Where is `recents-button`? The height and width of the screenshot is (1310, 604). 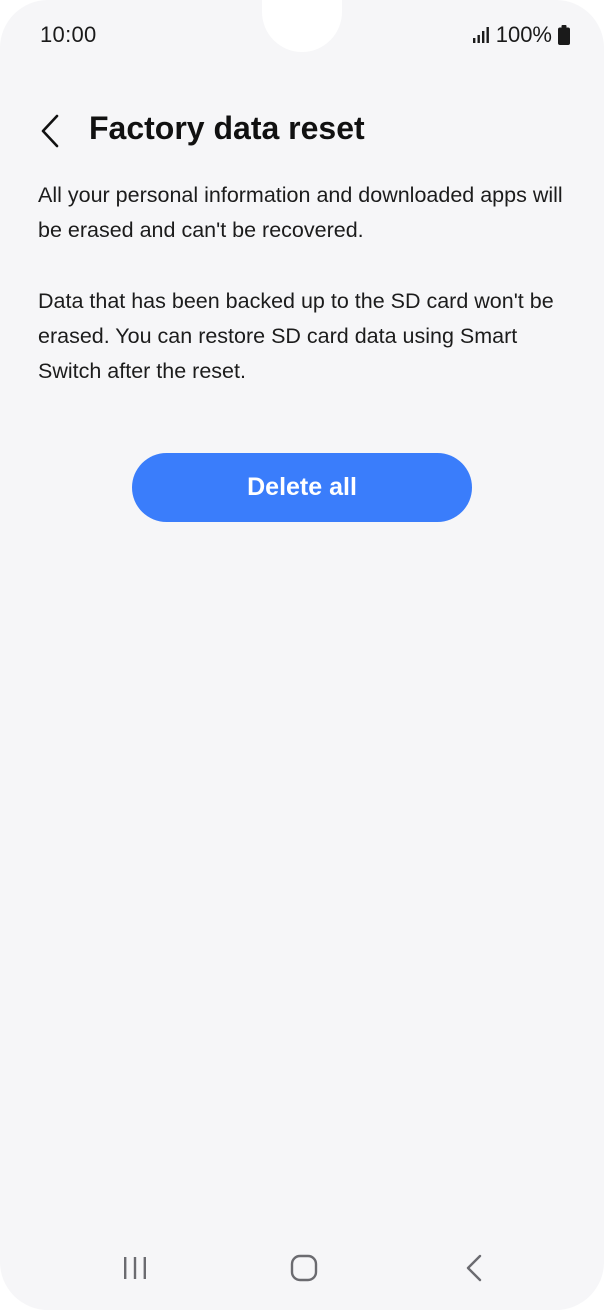 recents-button is located at coordinates (135, 1268).